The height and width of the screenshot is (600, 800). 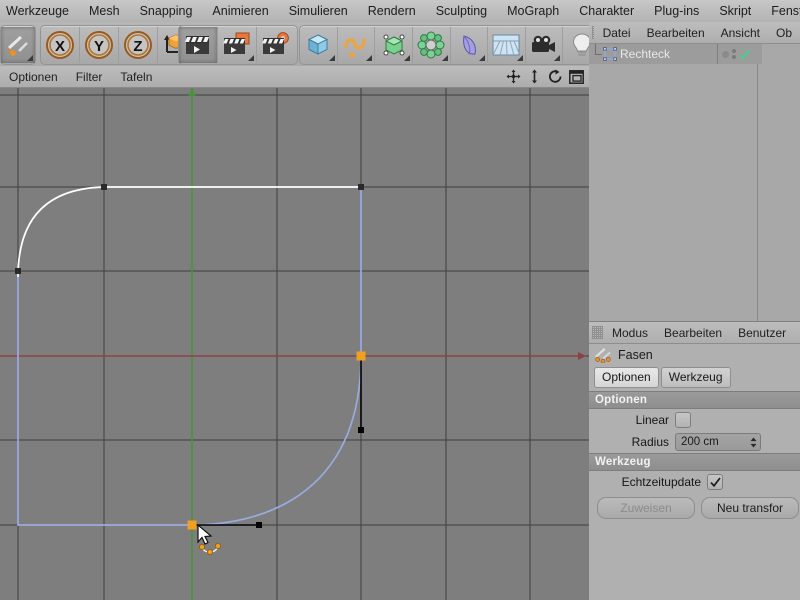 What do you see at coordinates (635, 355) in the screenshot?
I see `active-tool-name: Fasen` at bounding box center [635, 355].